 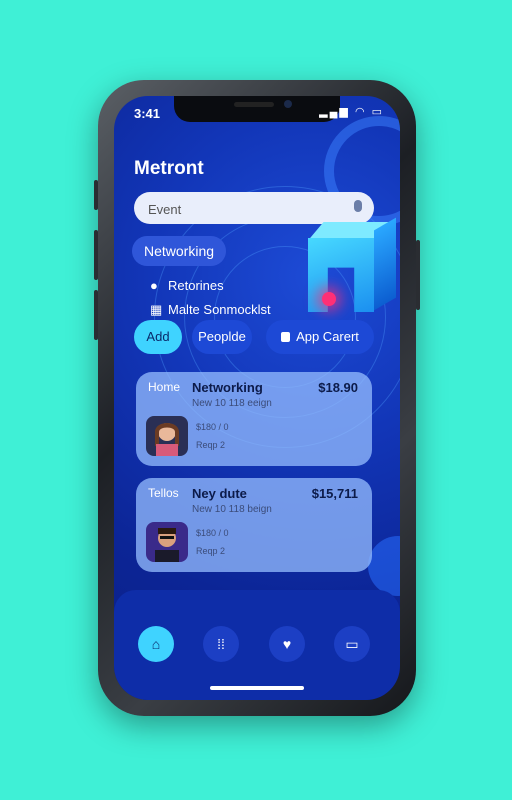 What do you see at coordinates (288, 104) in the screenshot?
I see `front-camera` at bounding box center [288, 104].